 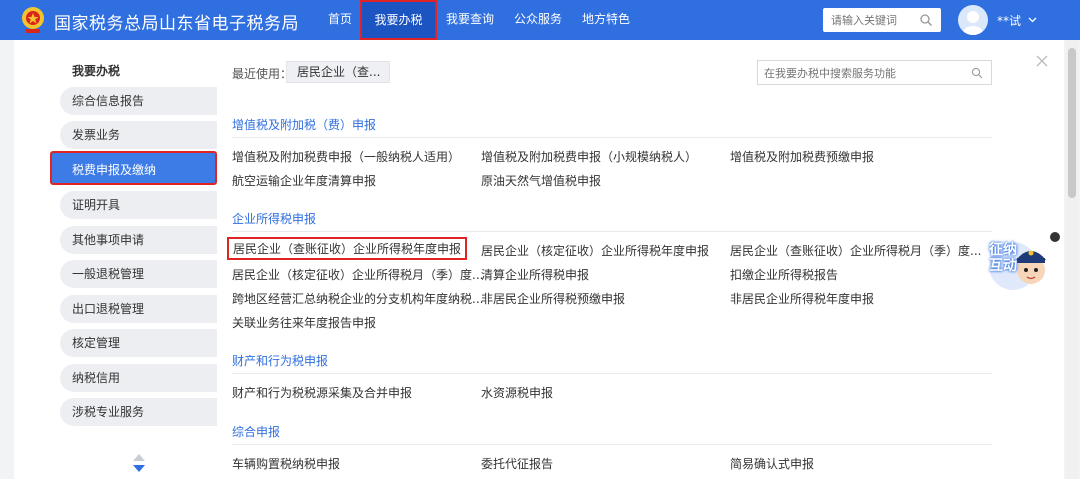 I want to click on mascot-interaction-widget: 征纳互动, so click(x=1020, y=263).